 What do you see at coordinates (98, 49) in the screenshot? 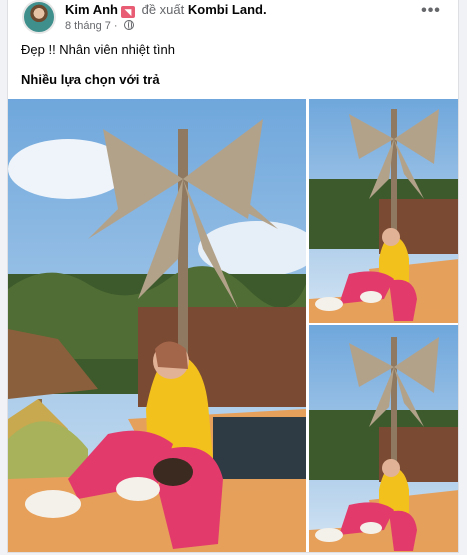
I see `post-text-line-1: Đẹp !! Nhân viên nhiệt tình` at bounding box center [98, 49].